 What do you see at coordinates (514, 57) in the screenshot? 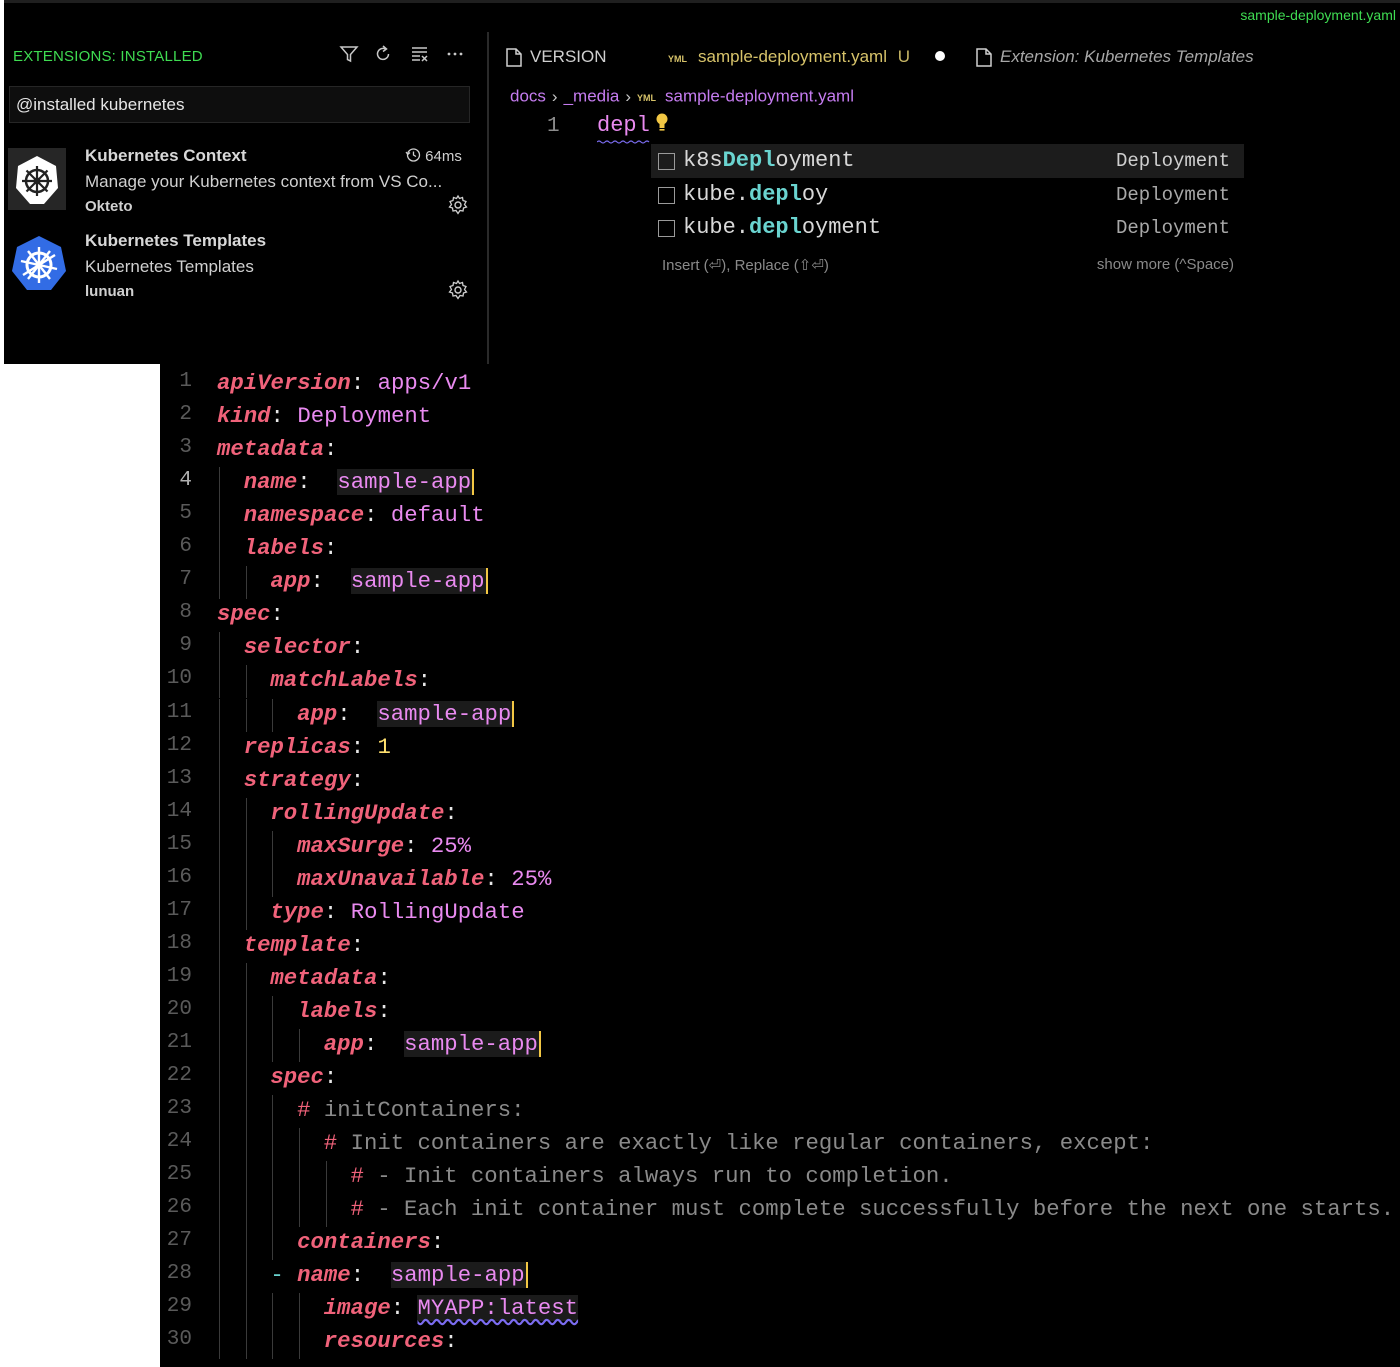
I see `file-icon` at bounding box center [514, 57].